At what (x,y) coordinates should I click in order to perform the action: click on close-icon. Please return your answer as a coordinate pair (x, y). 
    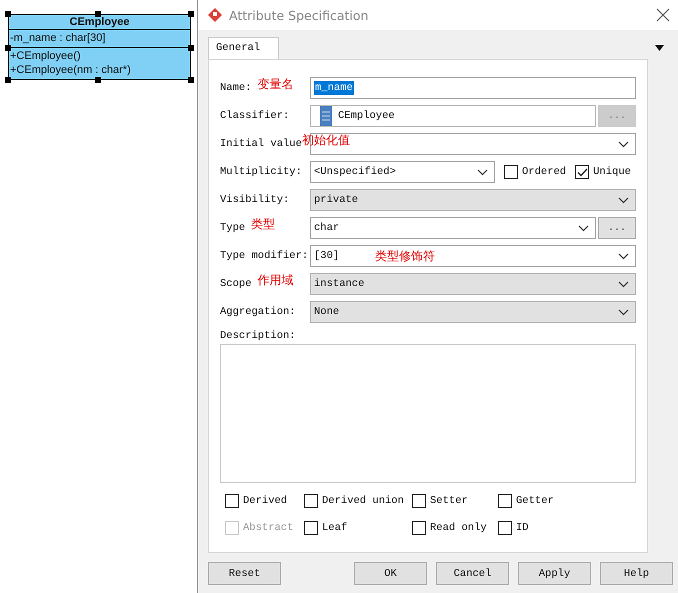
    Looking at the image, I should click on (663, 15).